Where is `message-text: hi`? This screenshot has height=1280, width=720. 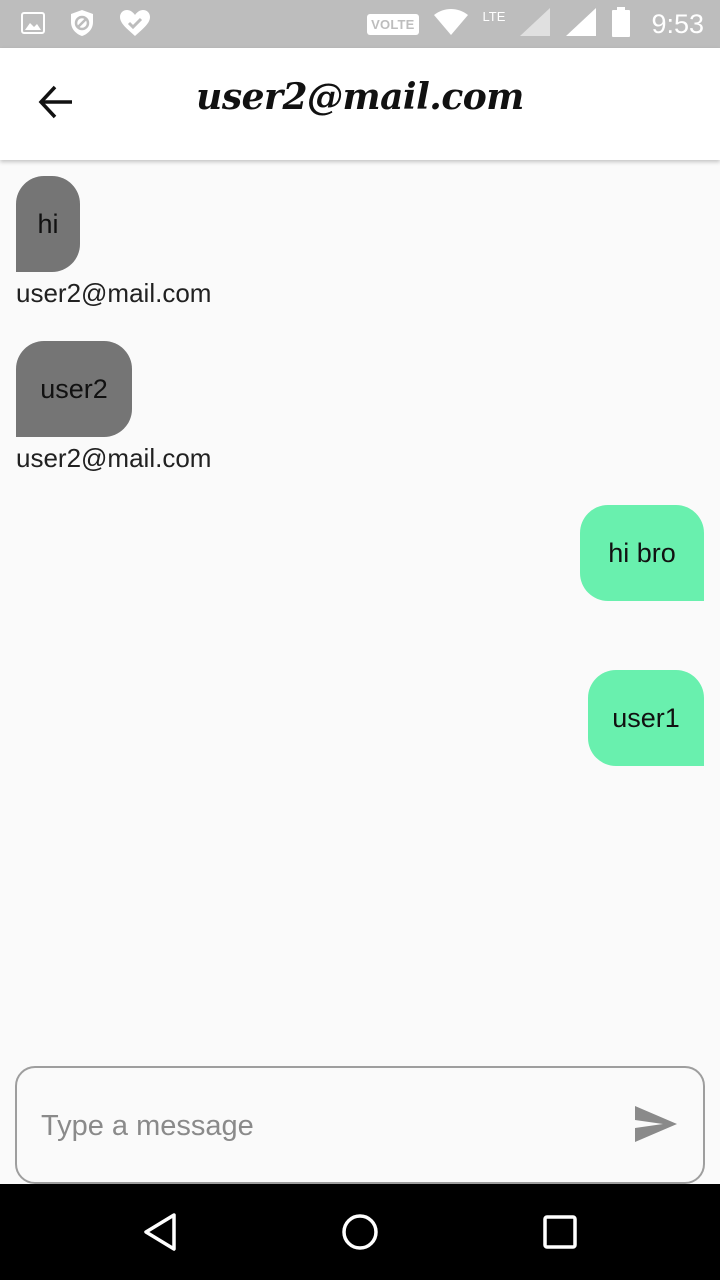 message-text: hi is located at coordinates (48, 223).